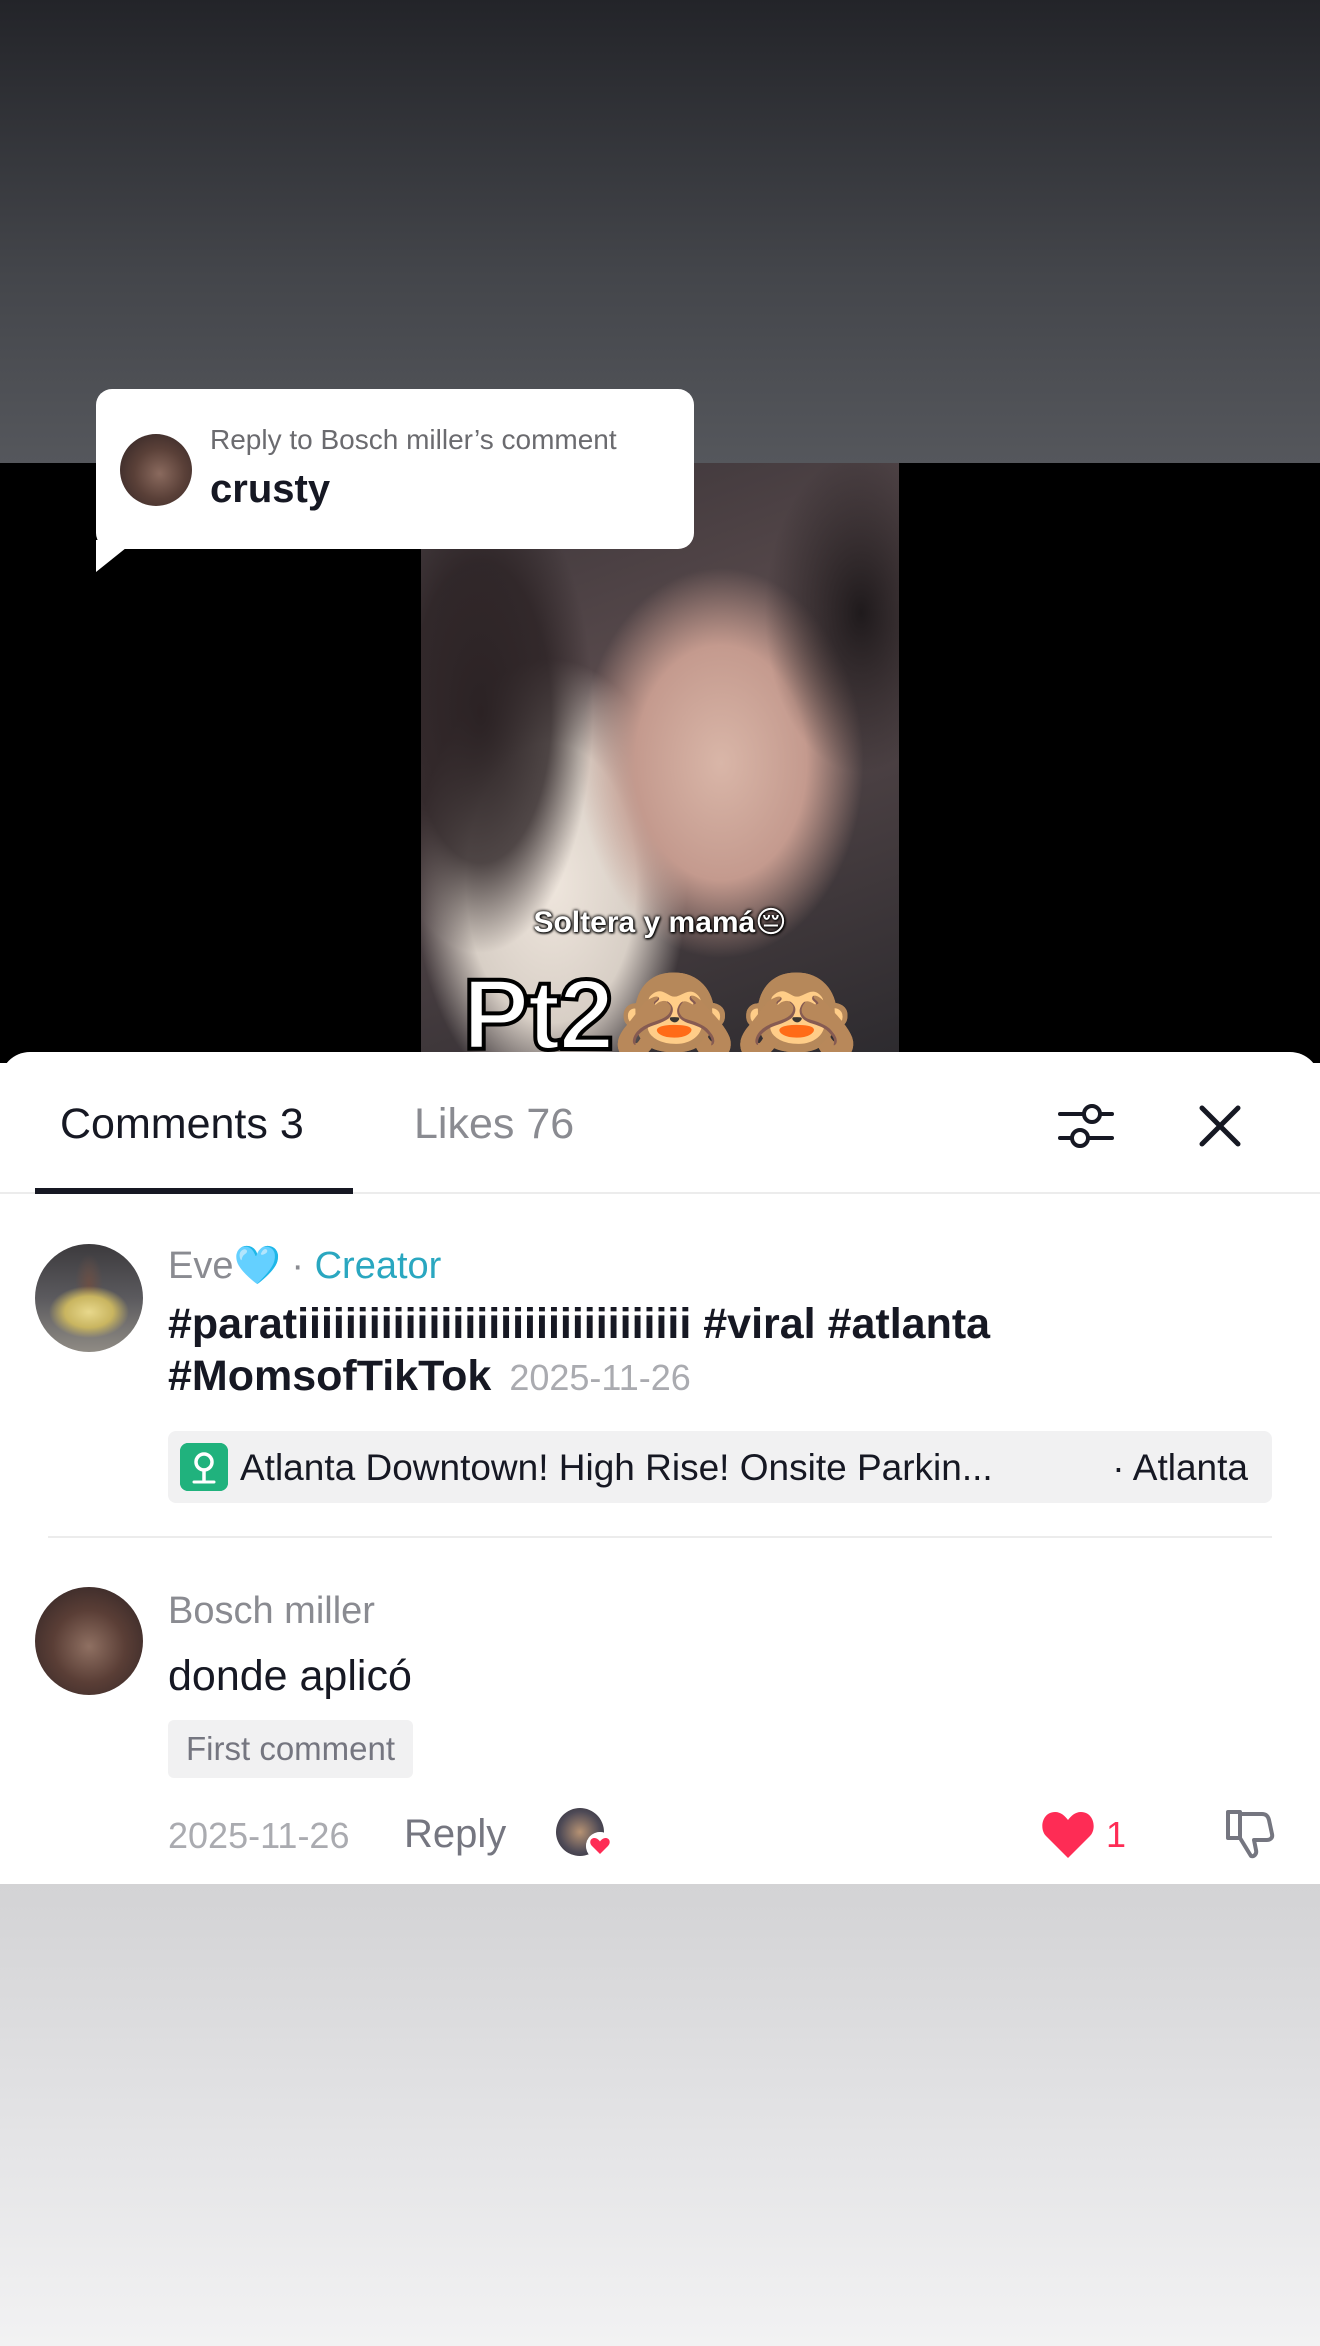 Image resolution: width=1320 pixels, height=2346 pixels. What do you see at coordinates (1086, 1126) in the screenshot?
I see `filter-icon` at bounding box center [1086, 1126].